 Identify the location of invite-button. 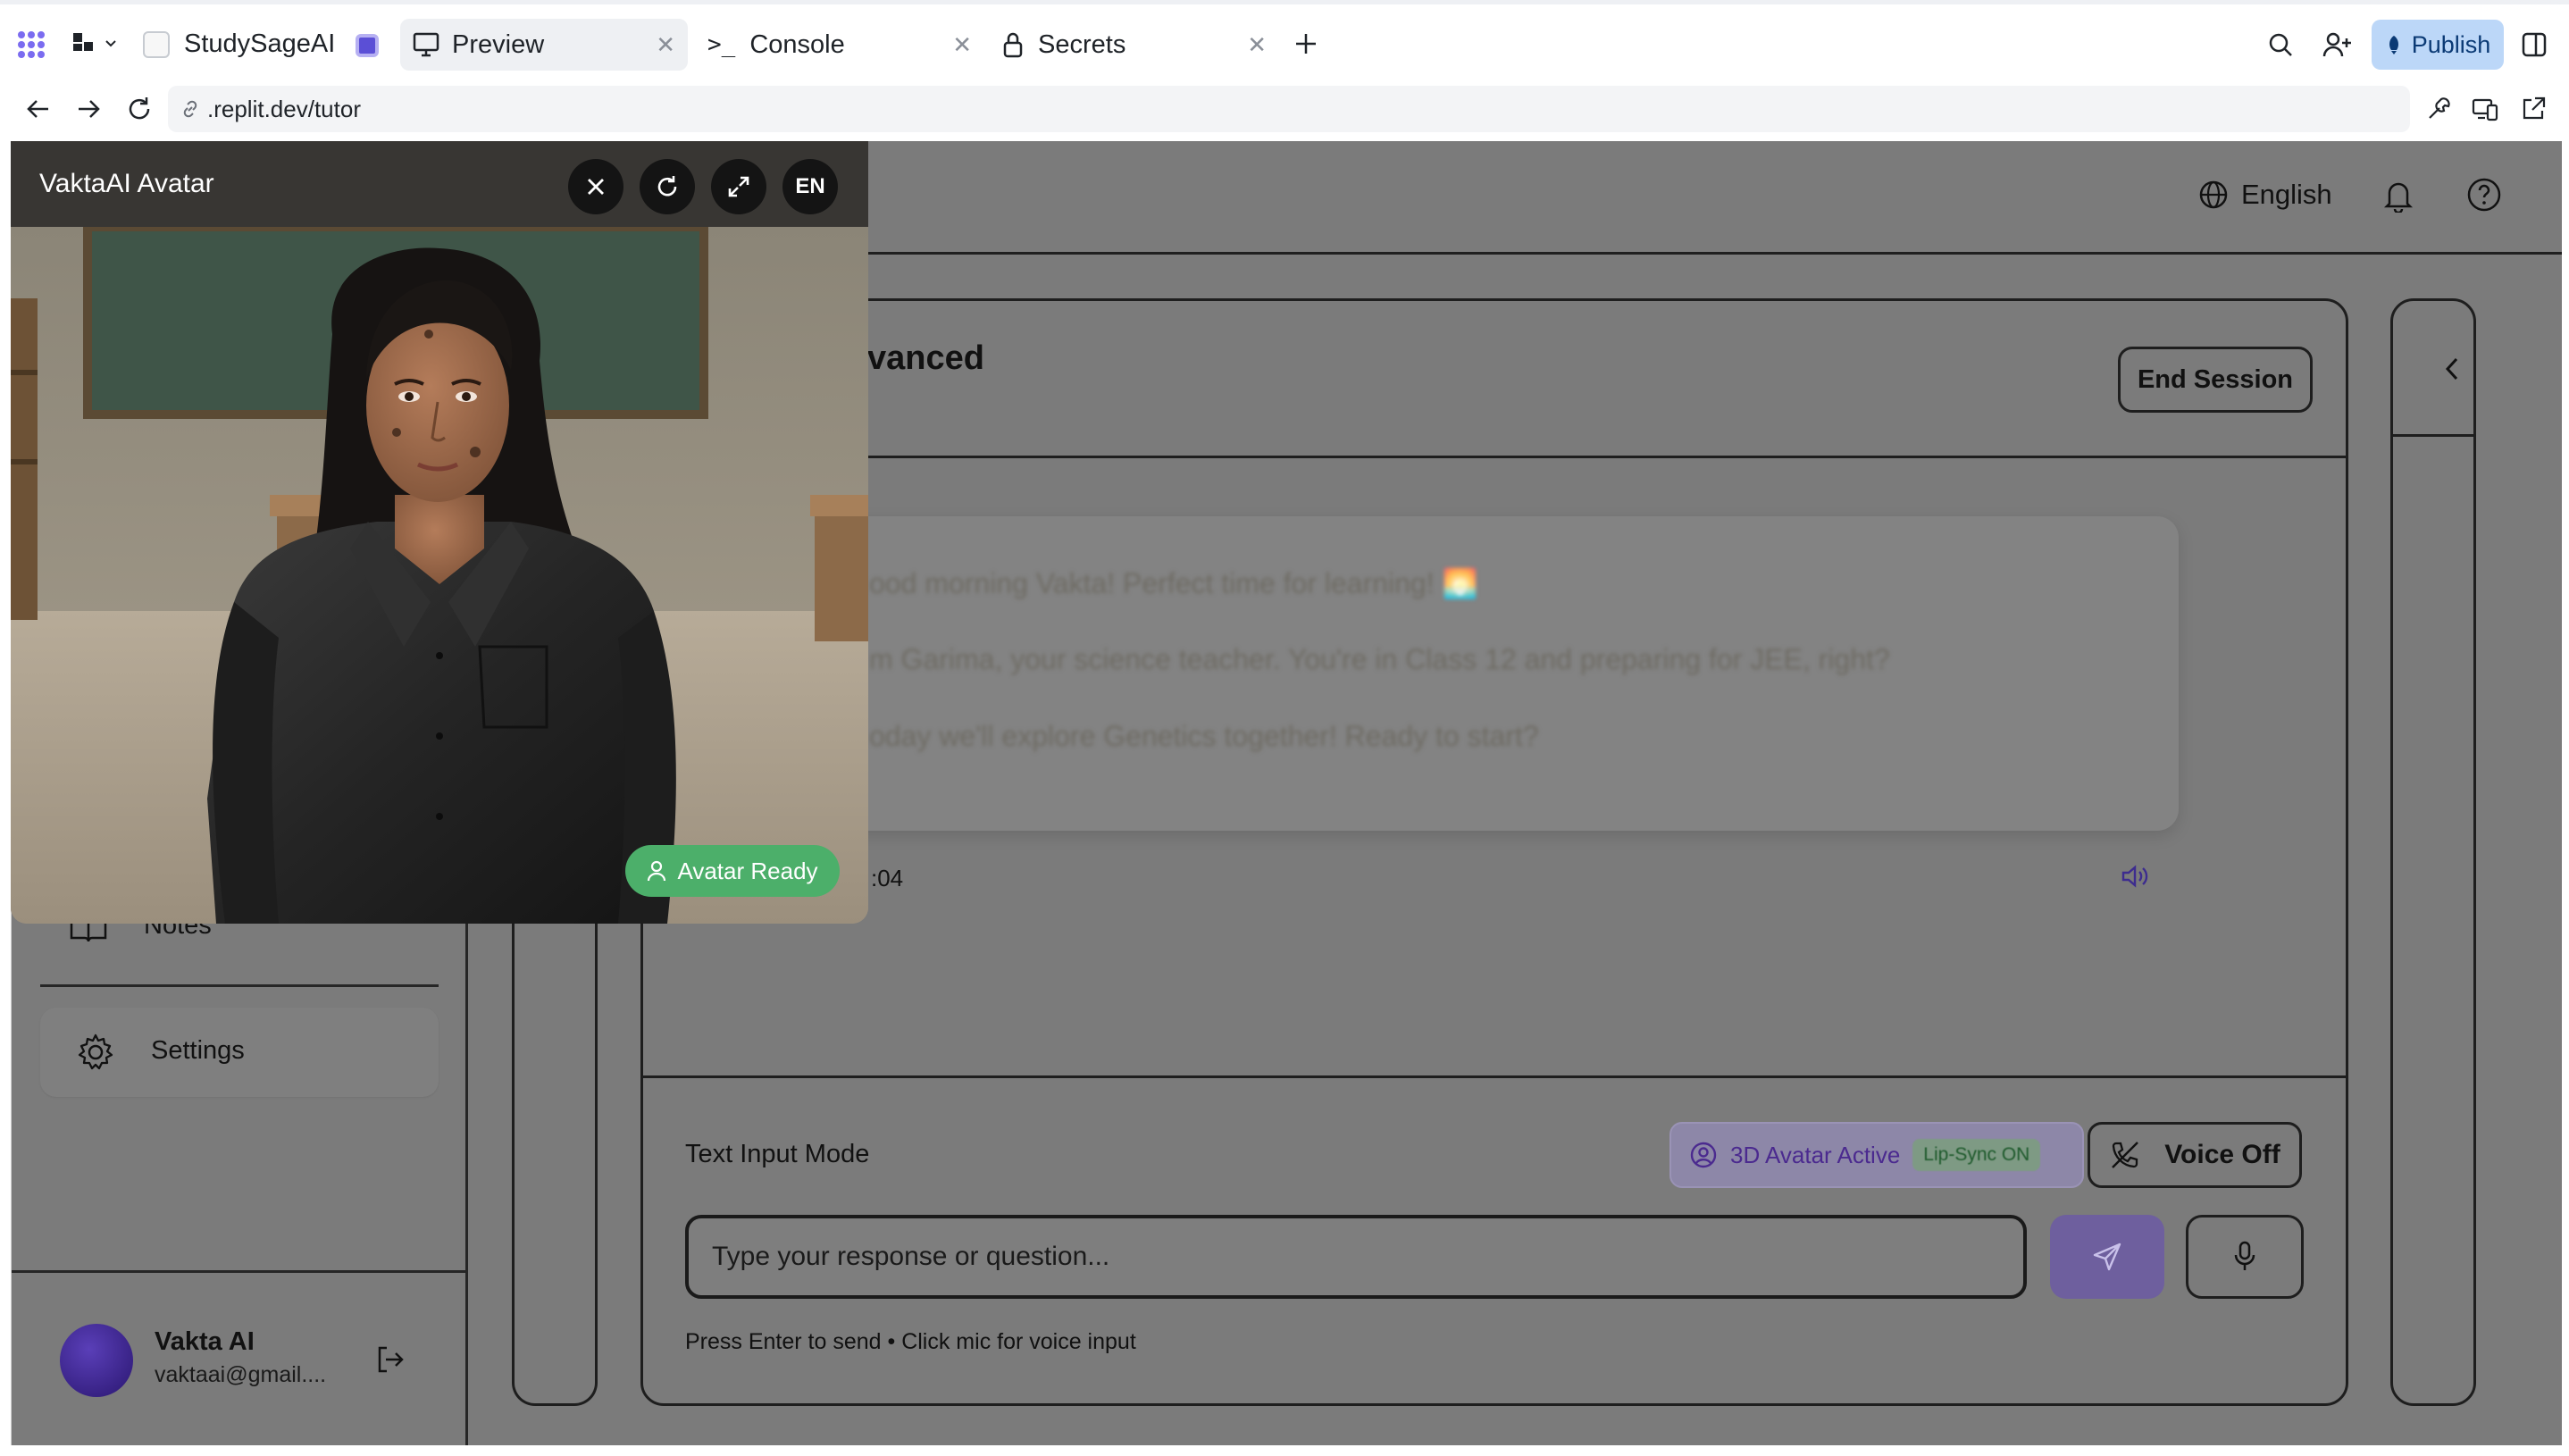
(2337, 44).